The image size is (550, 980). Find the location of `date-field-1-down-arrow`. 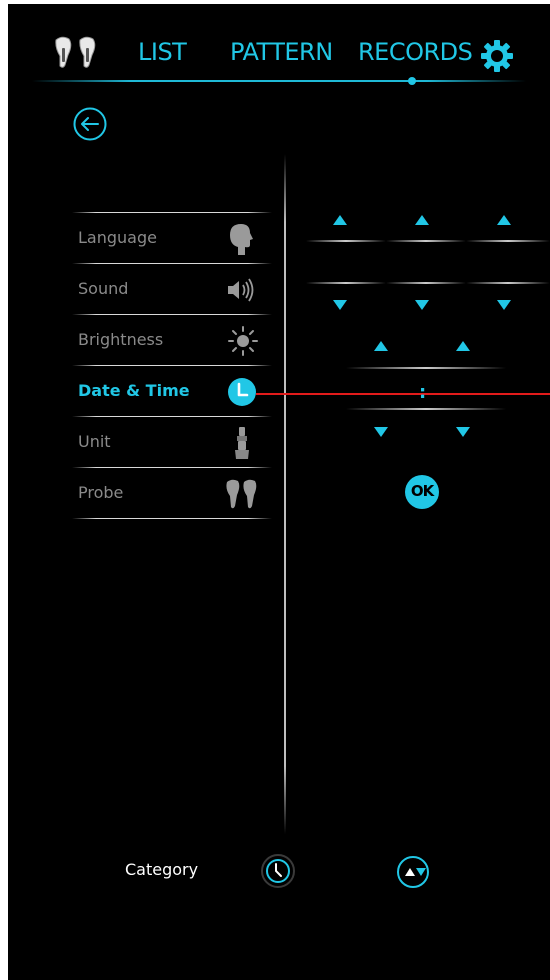

date-field-1-down-arrow is located at coordinates (340, 305).